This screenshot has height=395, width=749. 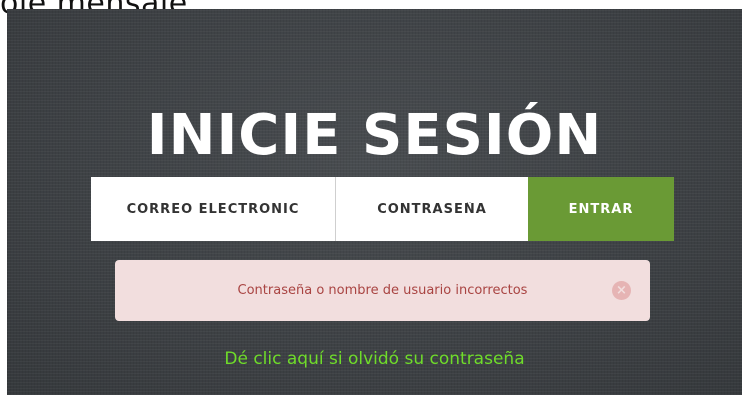 What do you see at coordinates (374, 135) in the screenshot?
I see `login-title: INICIE SESIÓN` at bounding box center [374, 135].